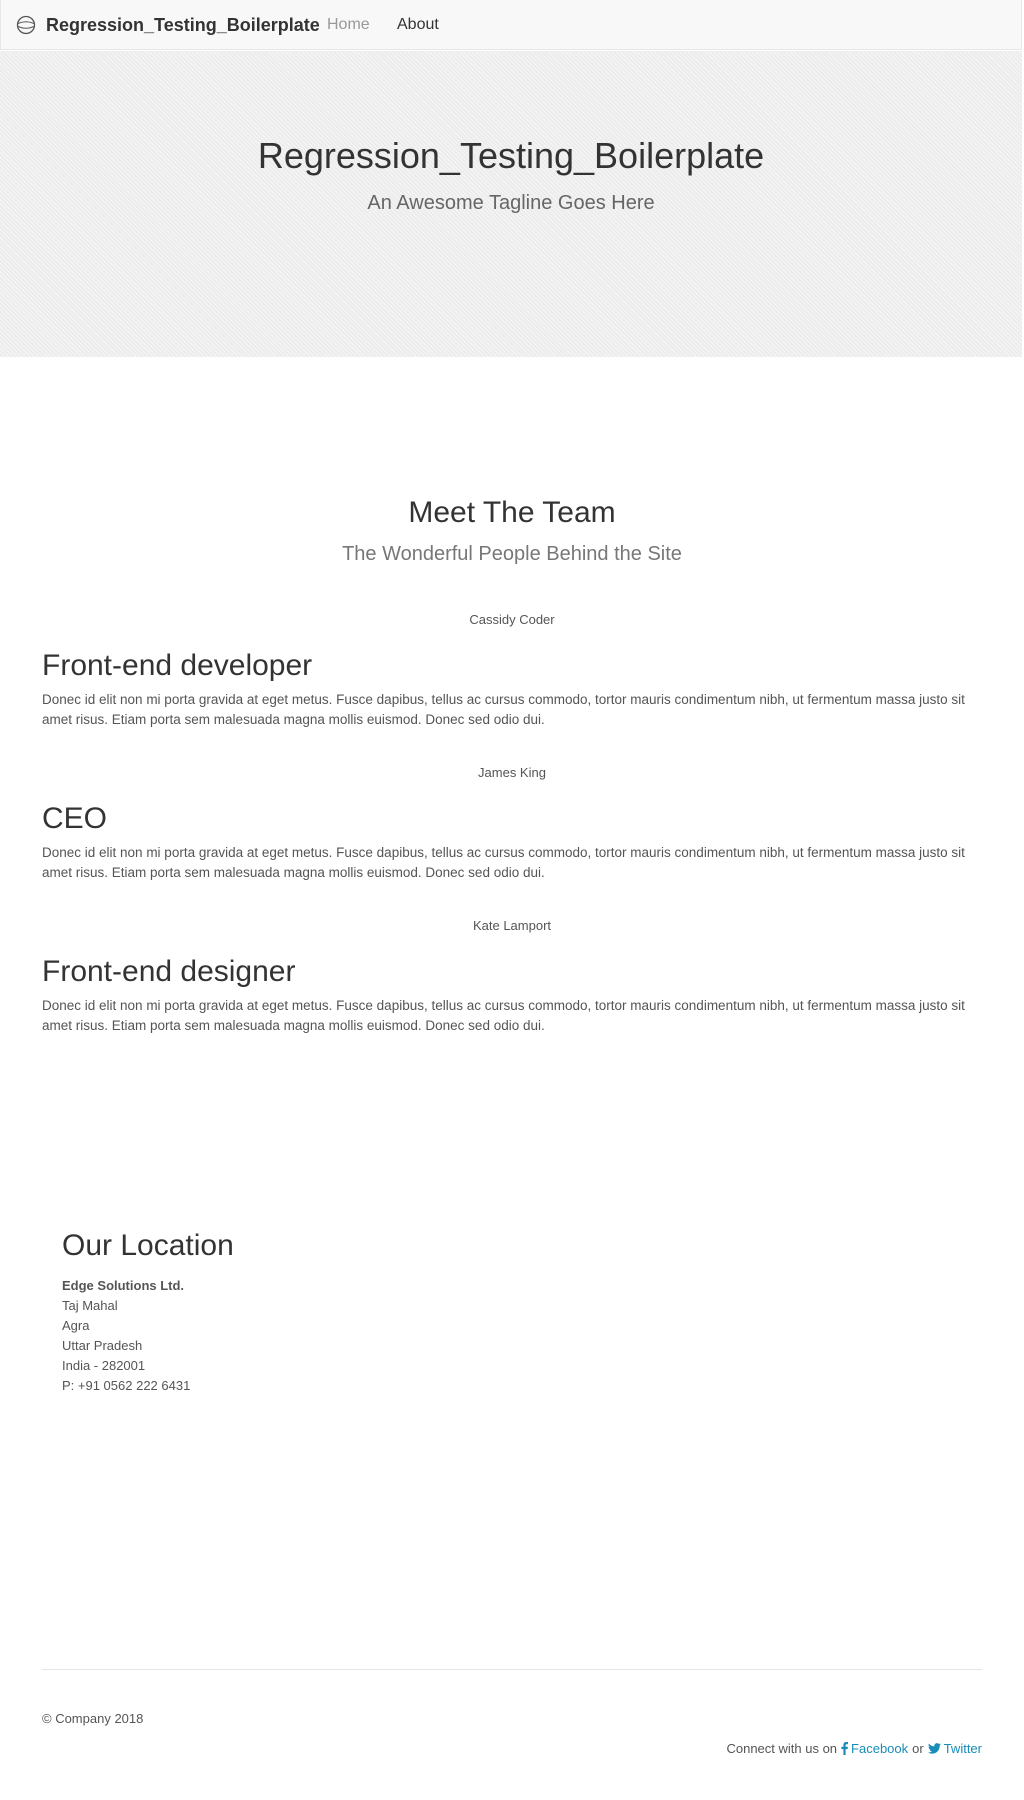 The height and width of the screenshot is (1800, 1024). Describe the element at coordinates (512, 619) in the screenshot. I see `member-name: Cassidy Coder` at that location.